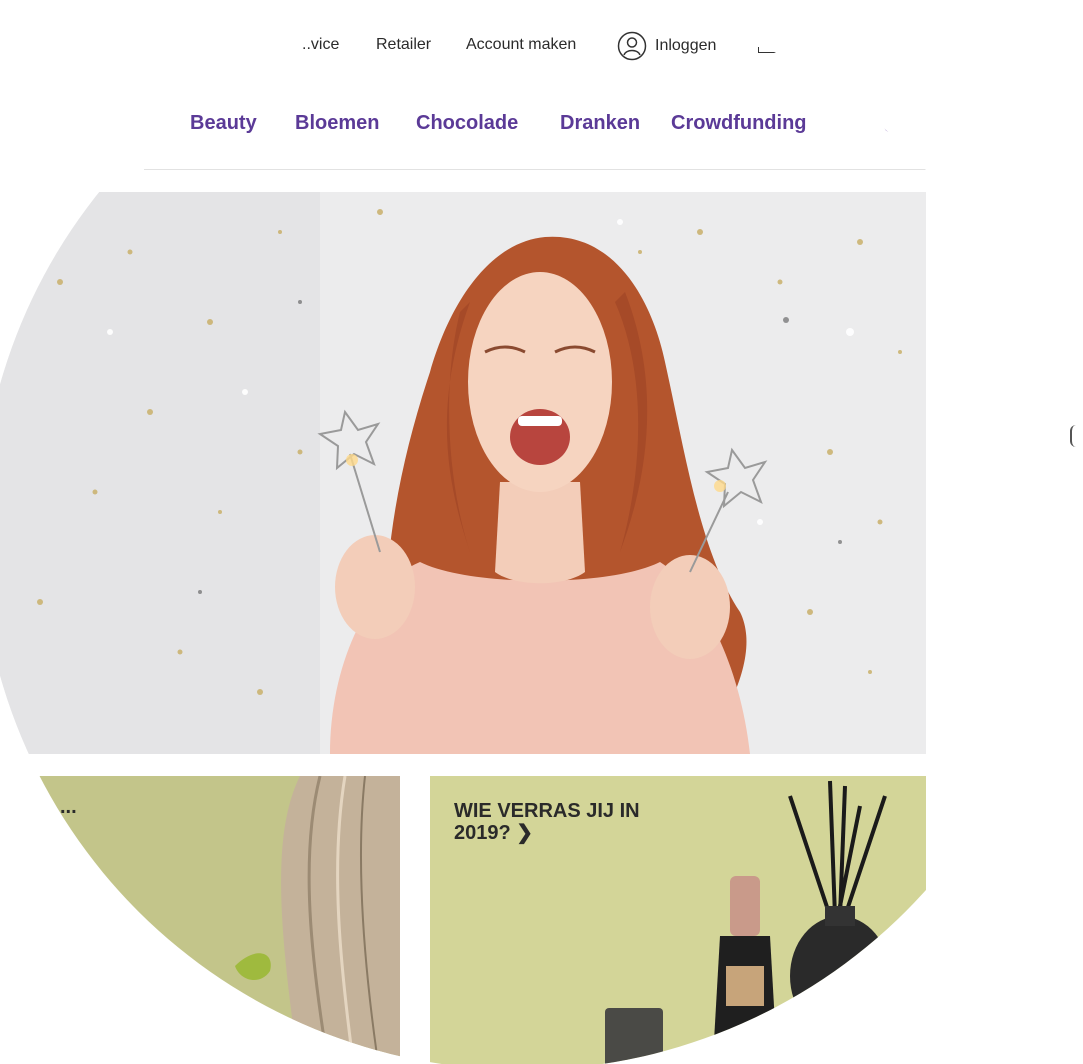  Describe the element at coordinates (1073, 436) in the screenshot. I see `edge-fragment` at that location.